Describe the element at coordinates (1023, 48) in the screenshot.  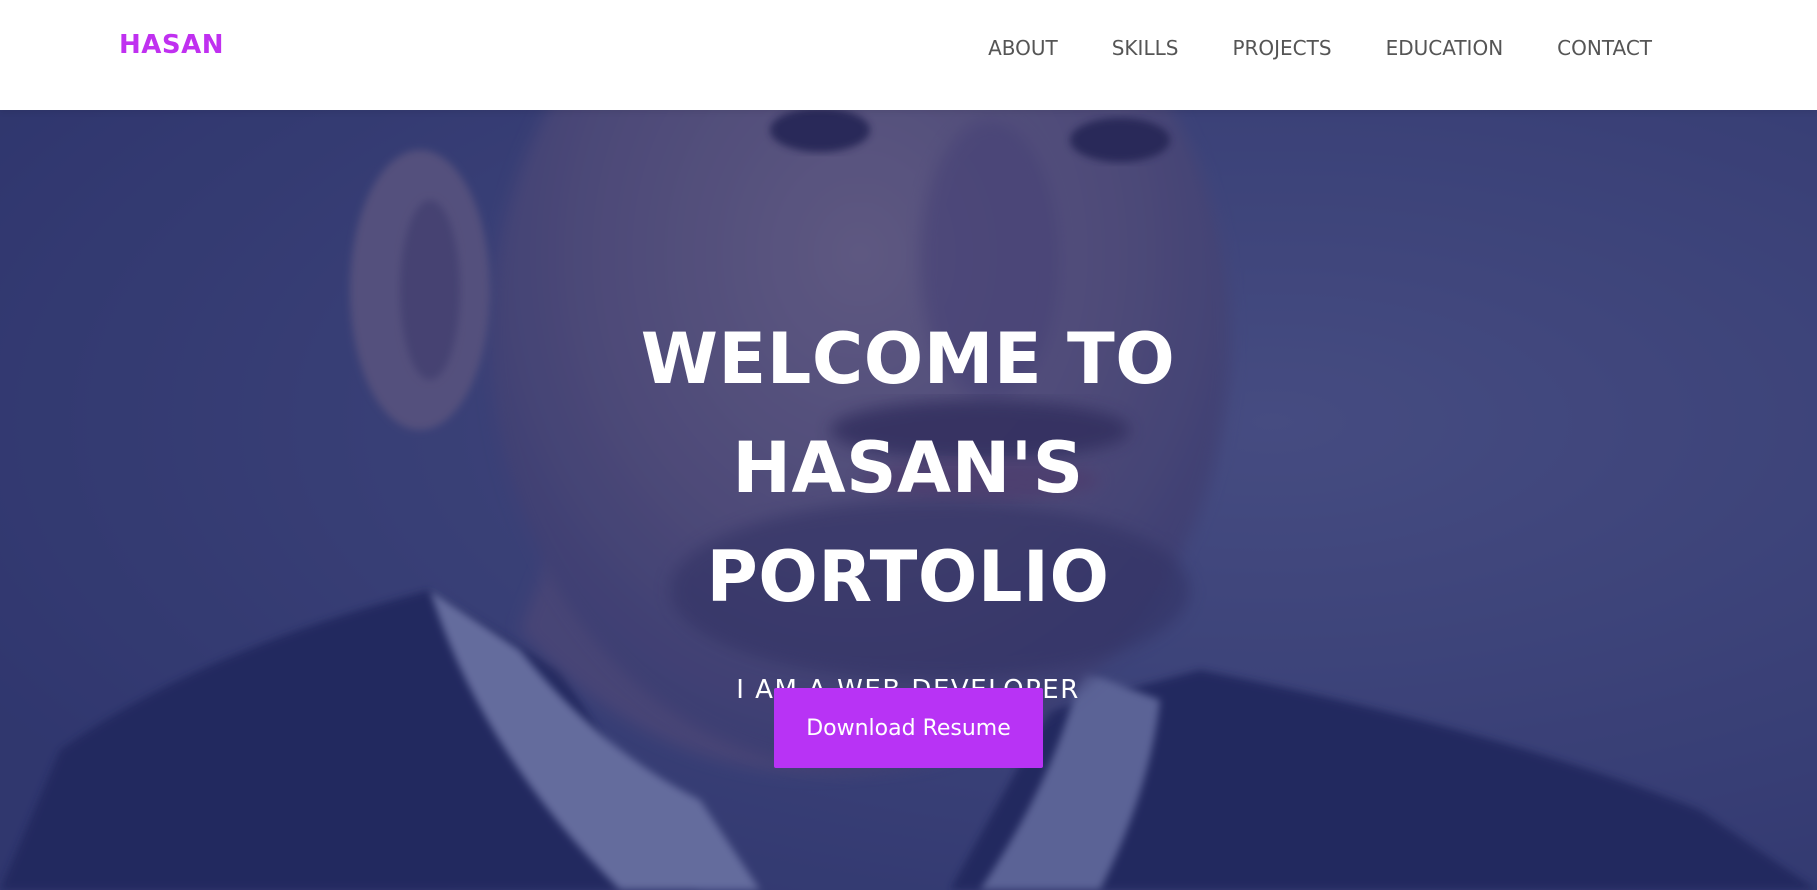
I see `nav-link-about: ABOUT` at that location.